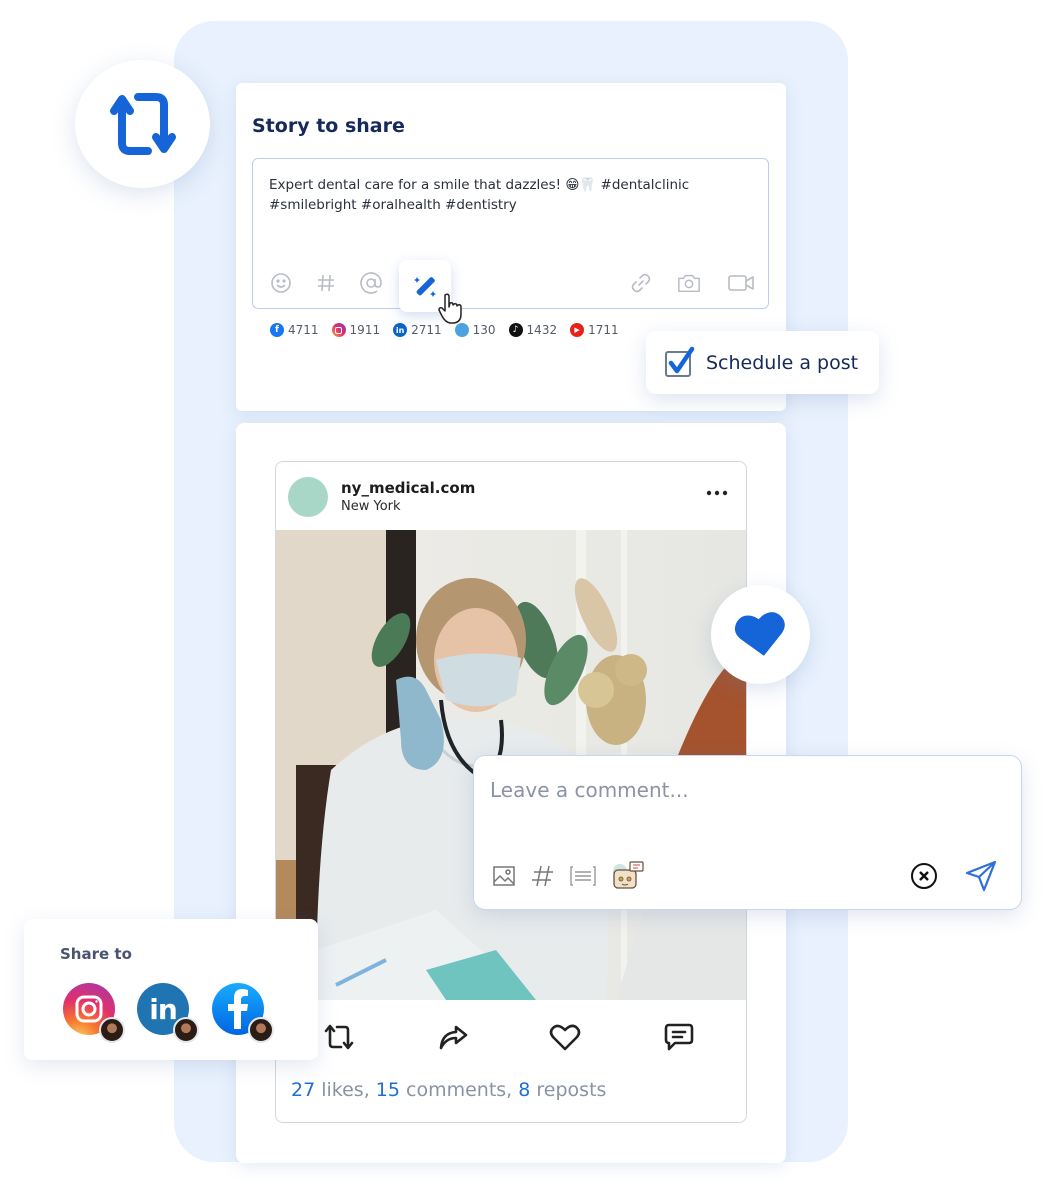 Image resolution: width=1050 pixels, height=1184 pixels. I want to click on count-linkedin: in 2711, so click(417, 330).